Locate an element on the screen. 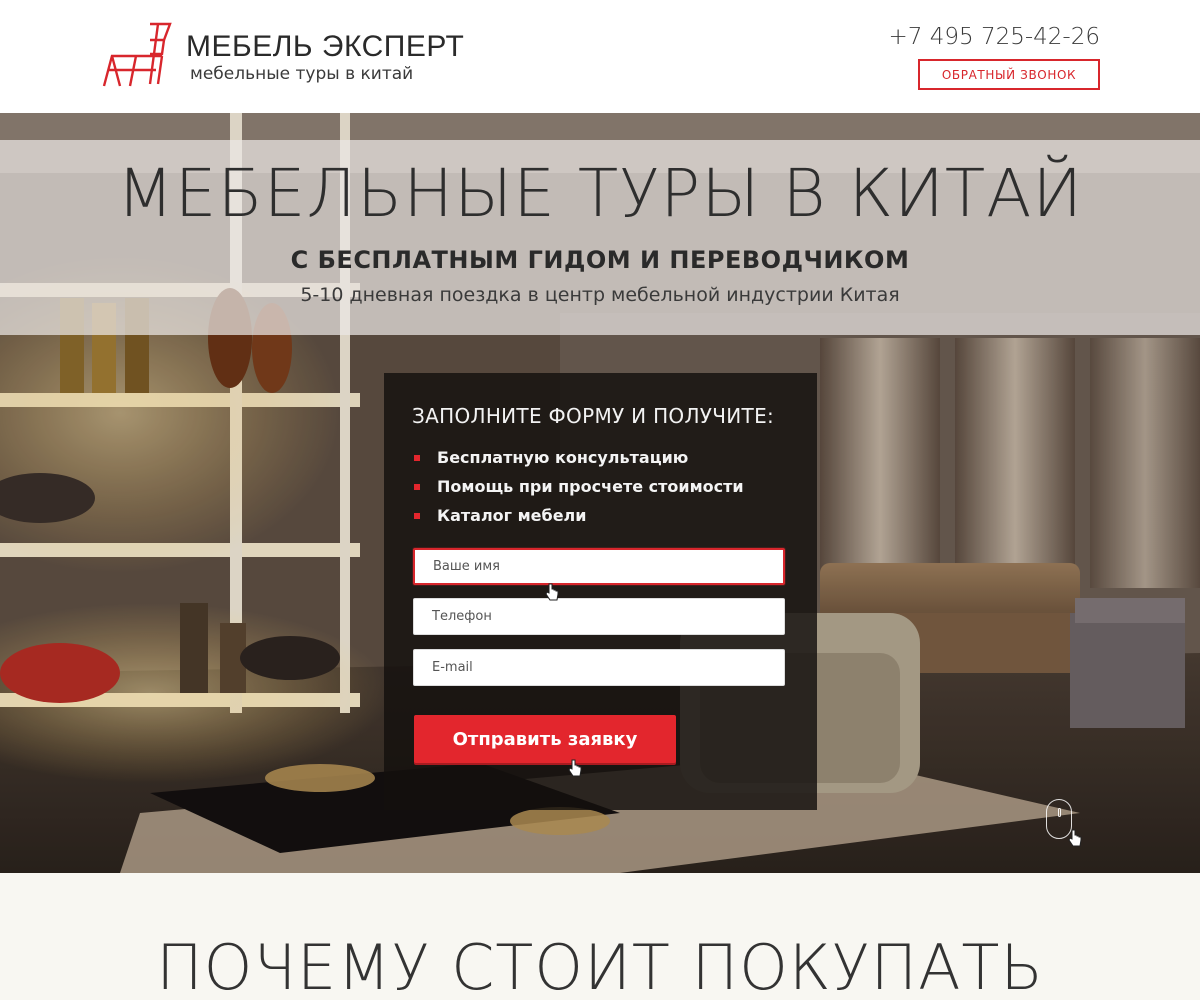 The width and height of the screenshot is (1200, 1000). logo: МЕБЕЛЬ ЭКСПЕРТ мебельные туры в китай is located at coordinates (282, 55).